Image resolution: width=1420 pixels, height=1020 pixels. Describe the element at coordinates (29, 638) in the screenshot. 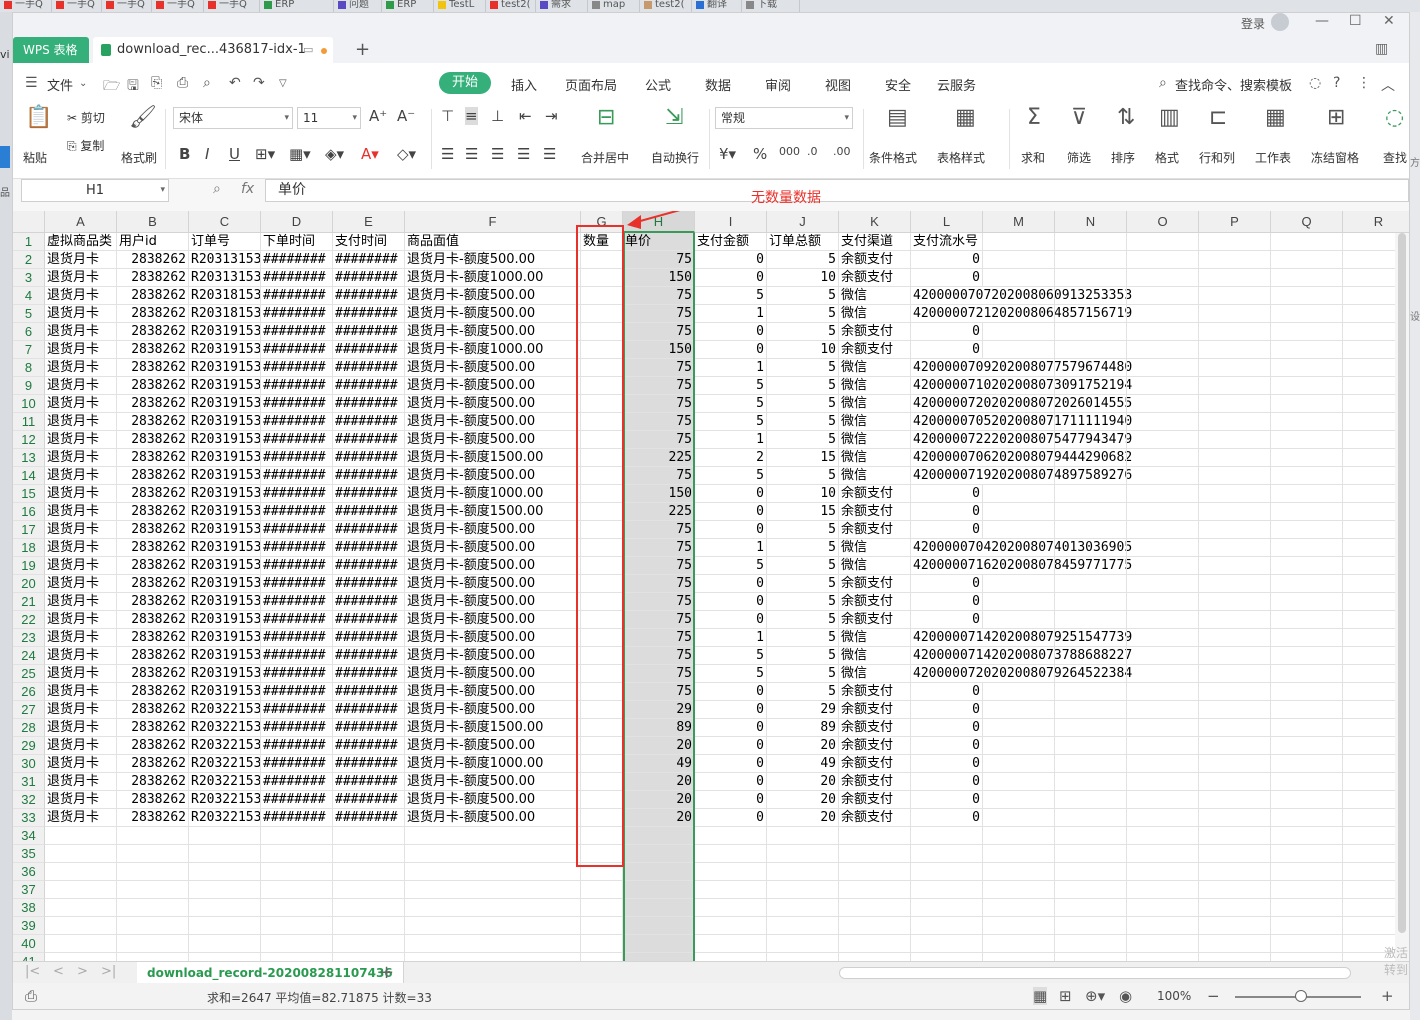

I see `row-header: 23` at that location.